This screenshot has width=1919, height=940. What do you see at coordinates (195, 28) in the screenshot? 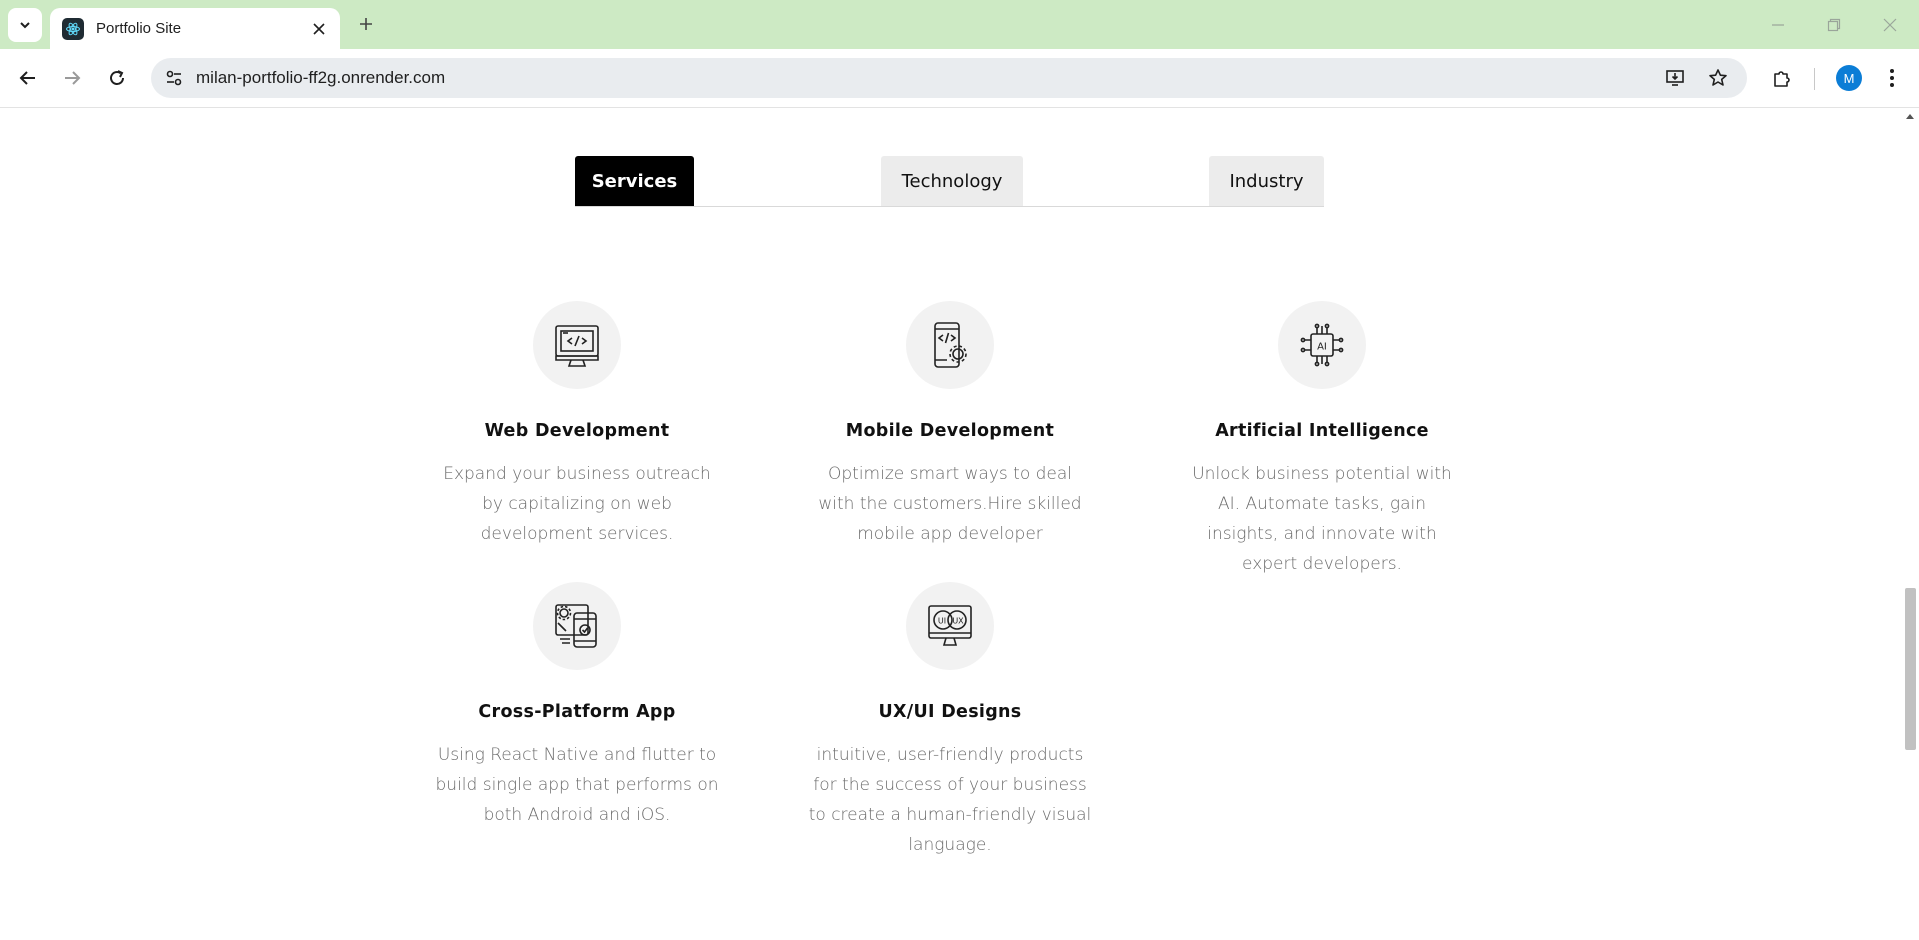
I see `browser-tab: Portfolio Site` at bounding box center [195, 28].